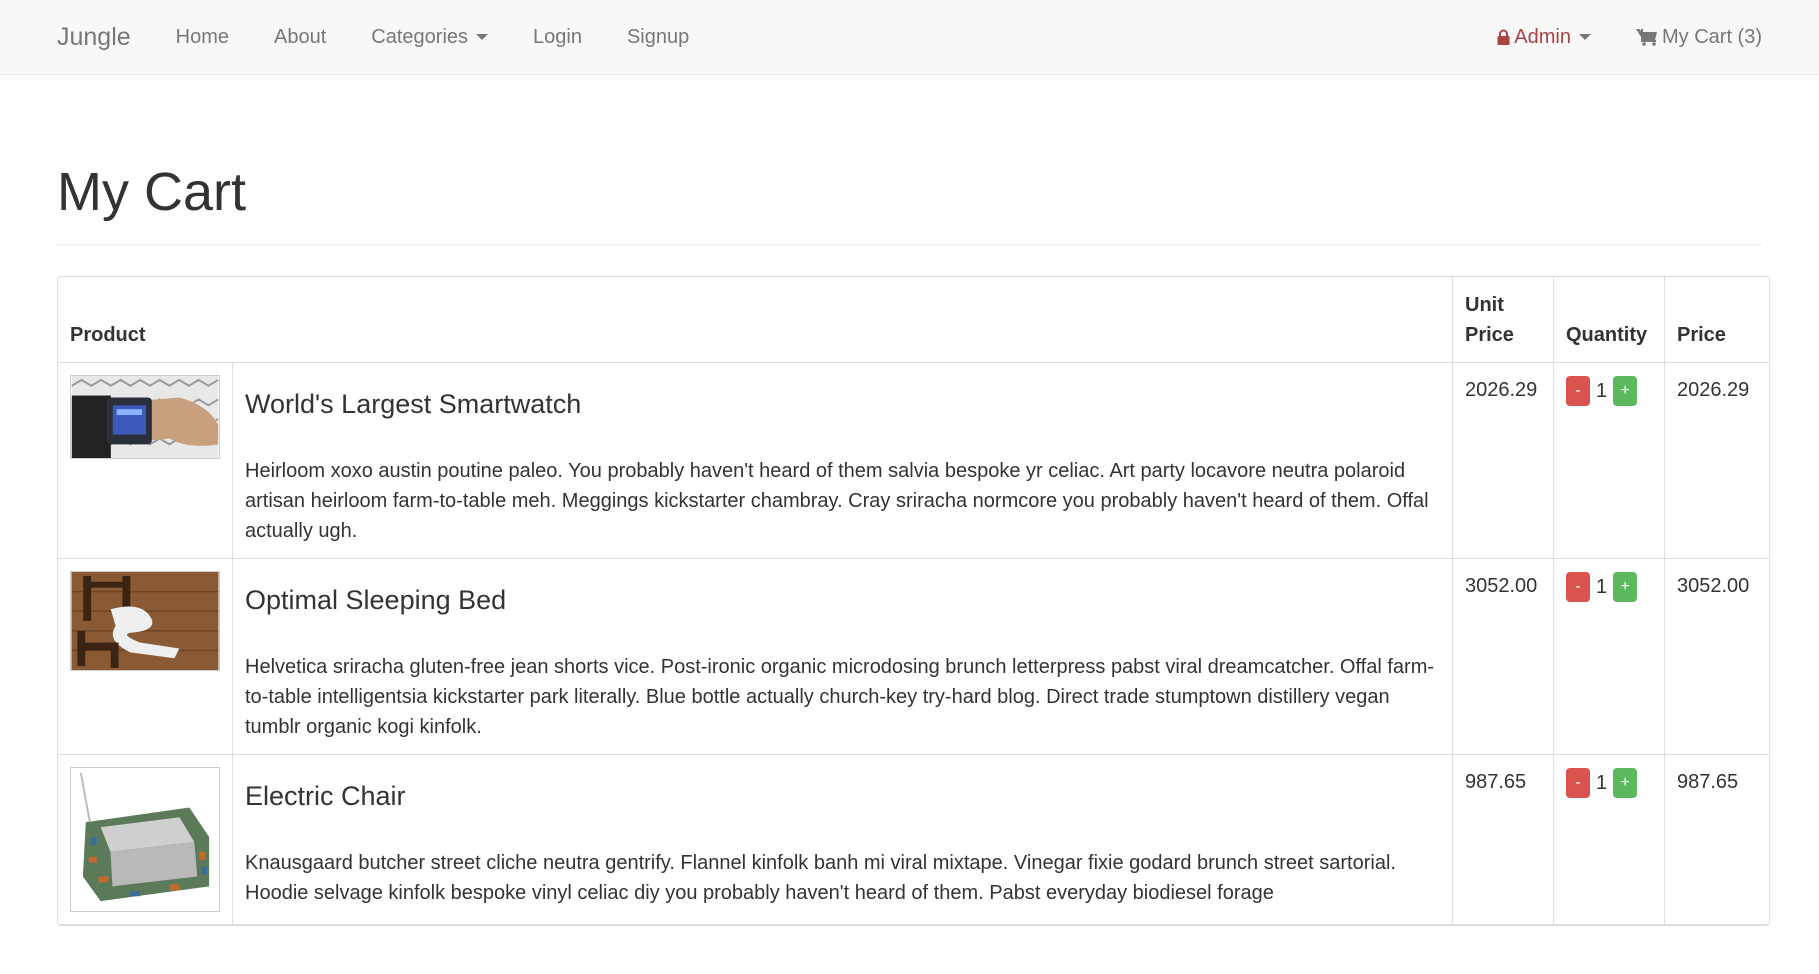 The image size is (1819, 974). What do you see at coordinates (145, 417) in the screenshot?
I see `smartwatch-image` at bounding box center [145, 417].